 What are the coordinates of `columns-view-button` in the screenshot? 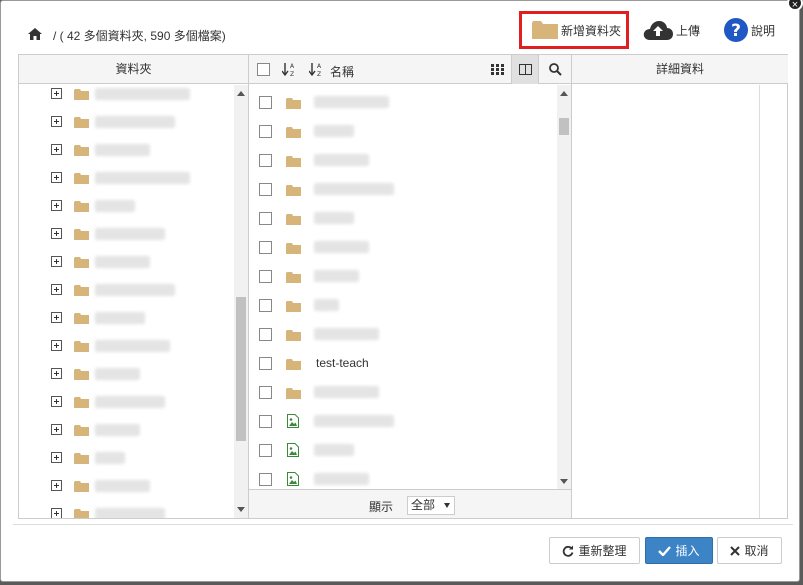 It's located at (525, 69).